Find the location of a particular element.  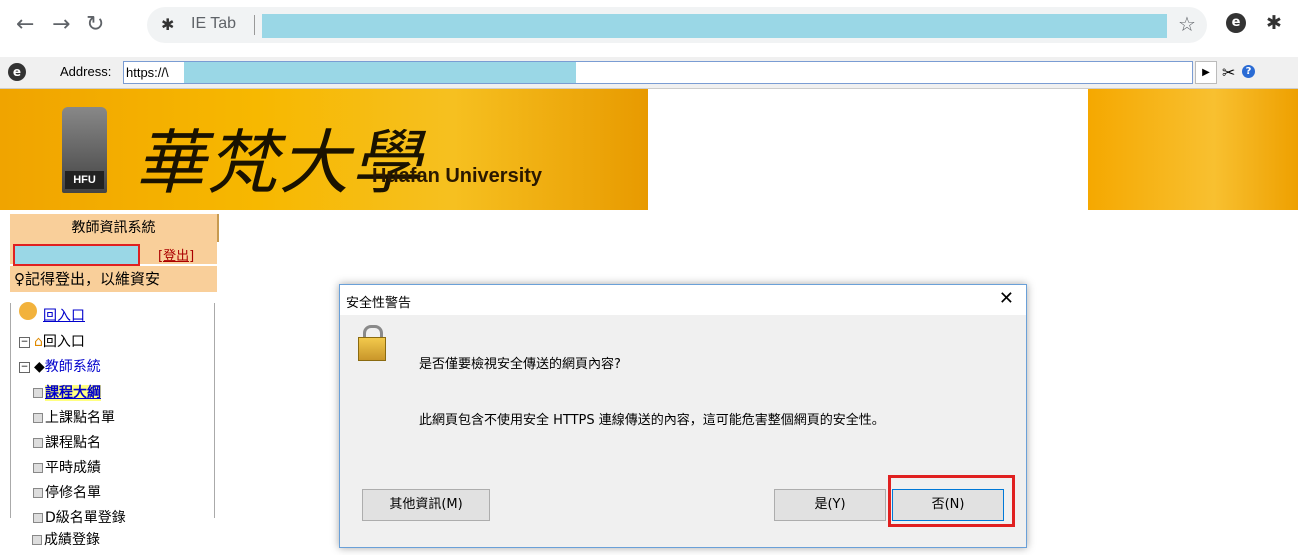

address-input: https://\ is located at coordinates (658, 72).